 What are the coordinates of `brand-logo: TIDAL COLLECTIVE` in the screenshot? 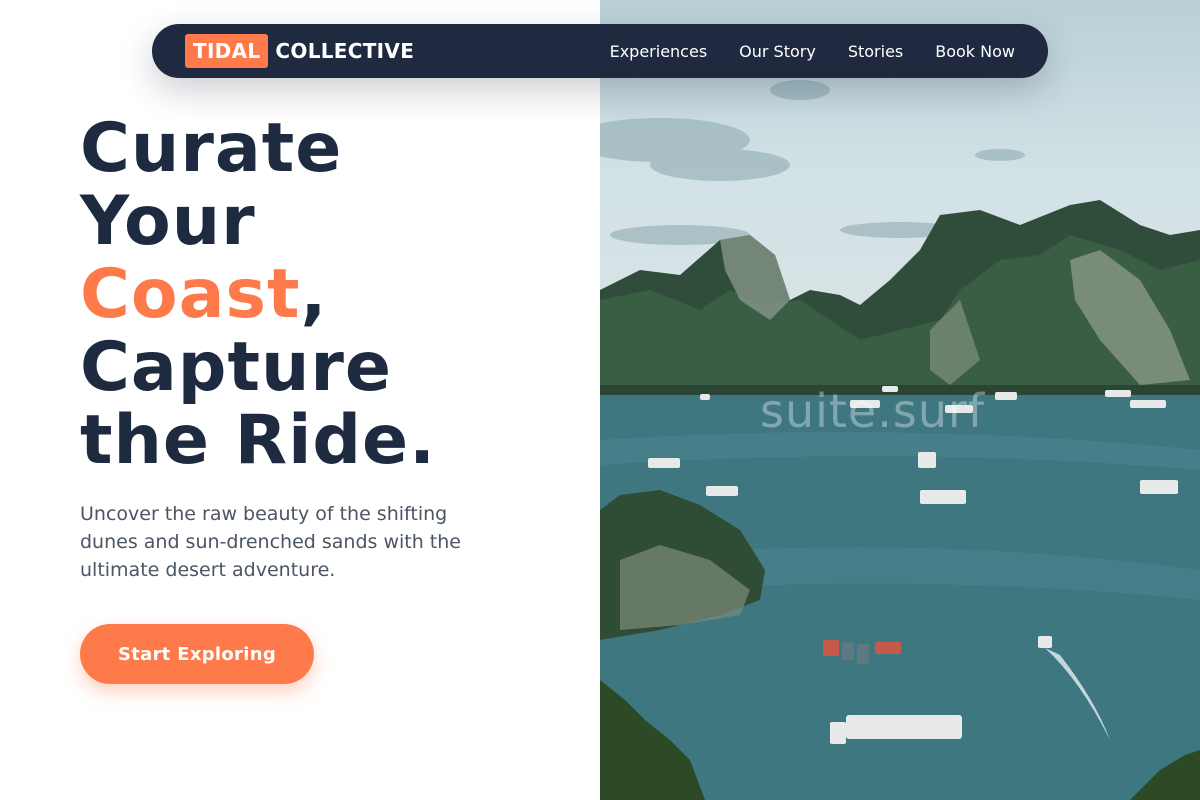 It's located at (299, 51).